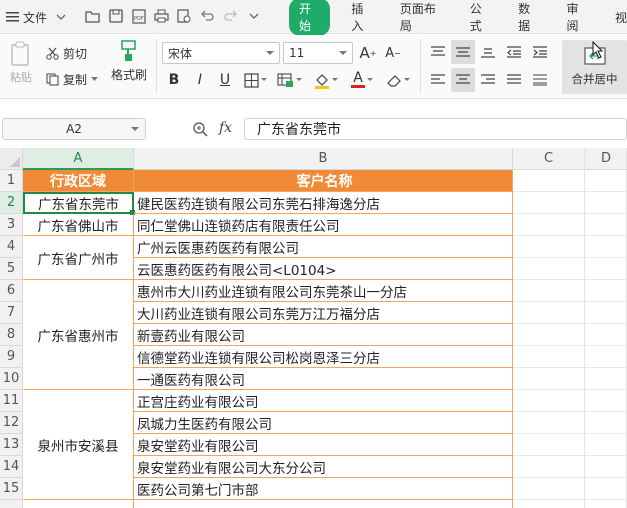  Describe the element at coordinates (200, 80) in the screenshot. I see `italic-button: I` at that location.